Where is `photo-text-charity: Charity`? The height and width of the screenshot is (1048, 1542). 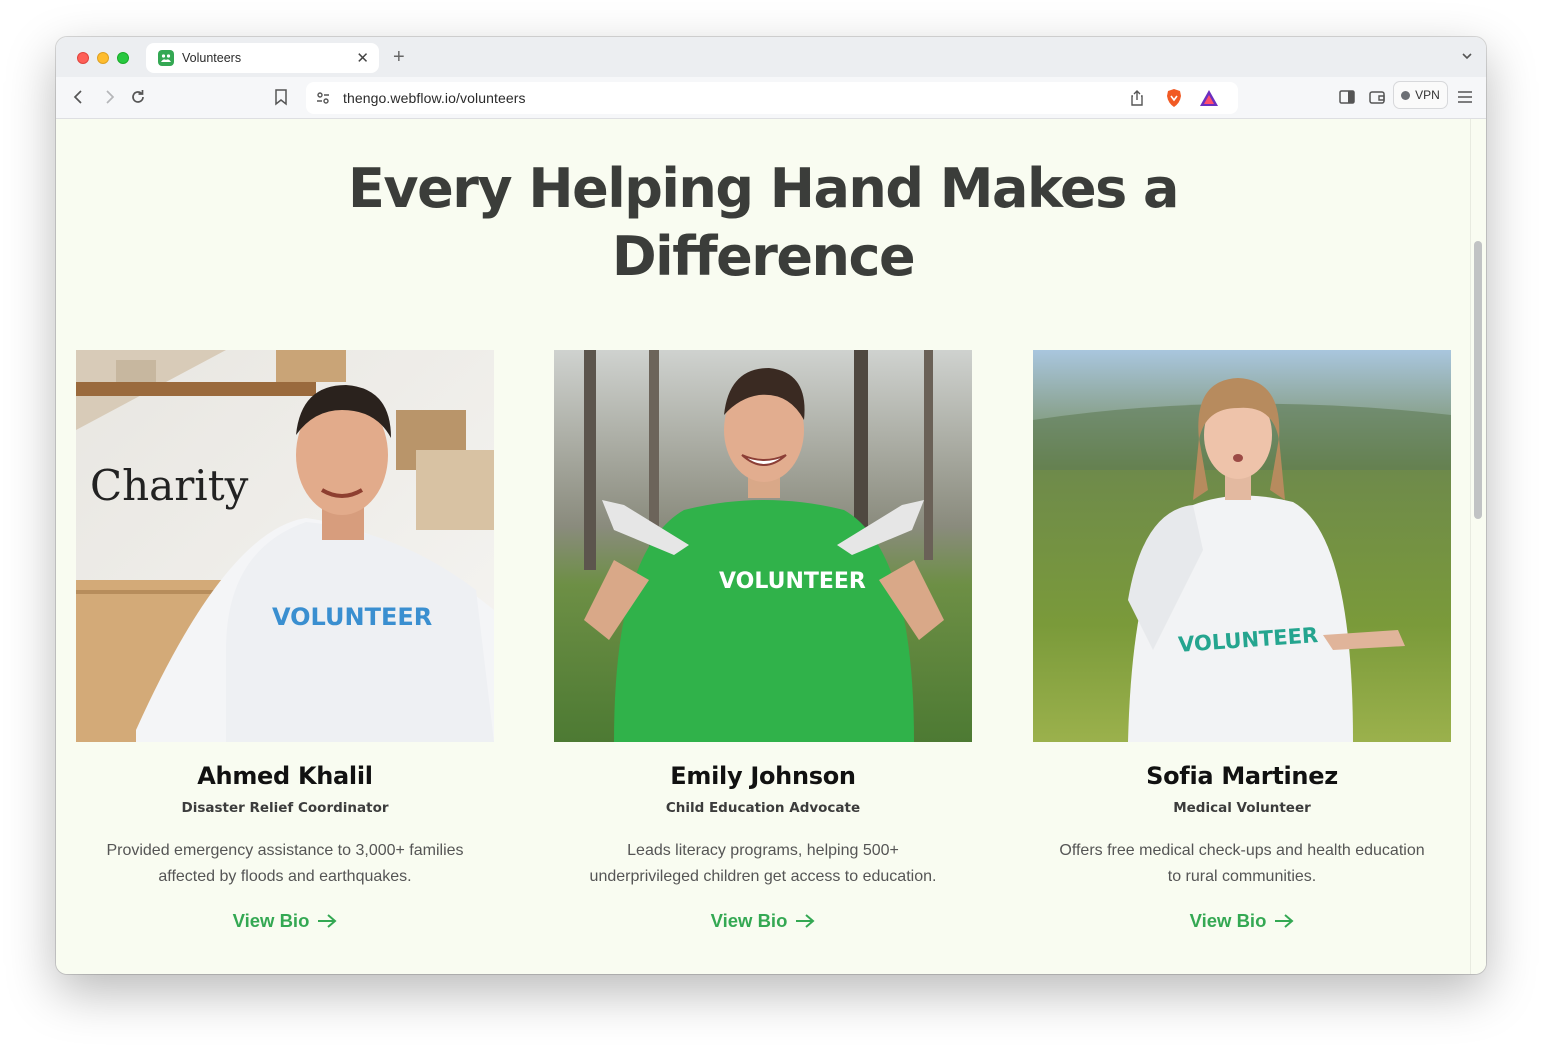 photo-text-charity: Charity is located at coordinates (169, 485).